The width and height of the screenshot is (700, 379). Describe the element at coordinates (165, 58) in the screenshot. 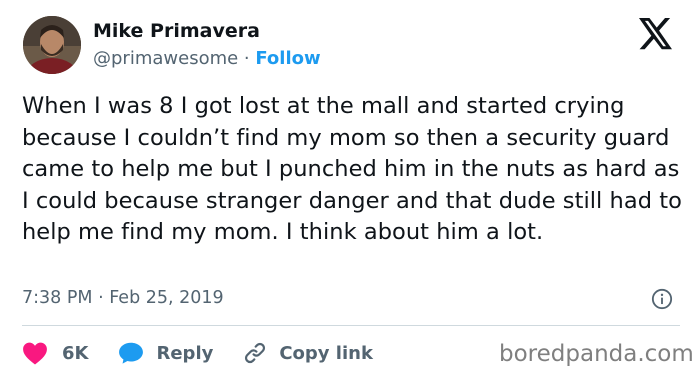

I see `author-handle: @primawesome` at that location.